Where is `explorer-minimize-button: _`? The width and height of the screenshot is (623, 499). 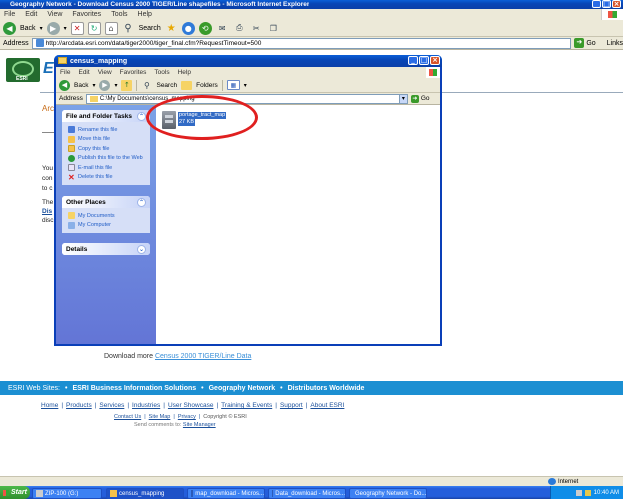 explorer-minimize-button: _ is located at coordinates (413, 60).